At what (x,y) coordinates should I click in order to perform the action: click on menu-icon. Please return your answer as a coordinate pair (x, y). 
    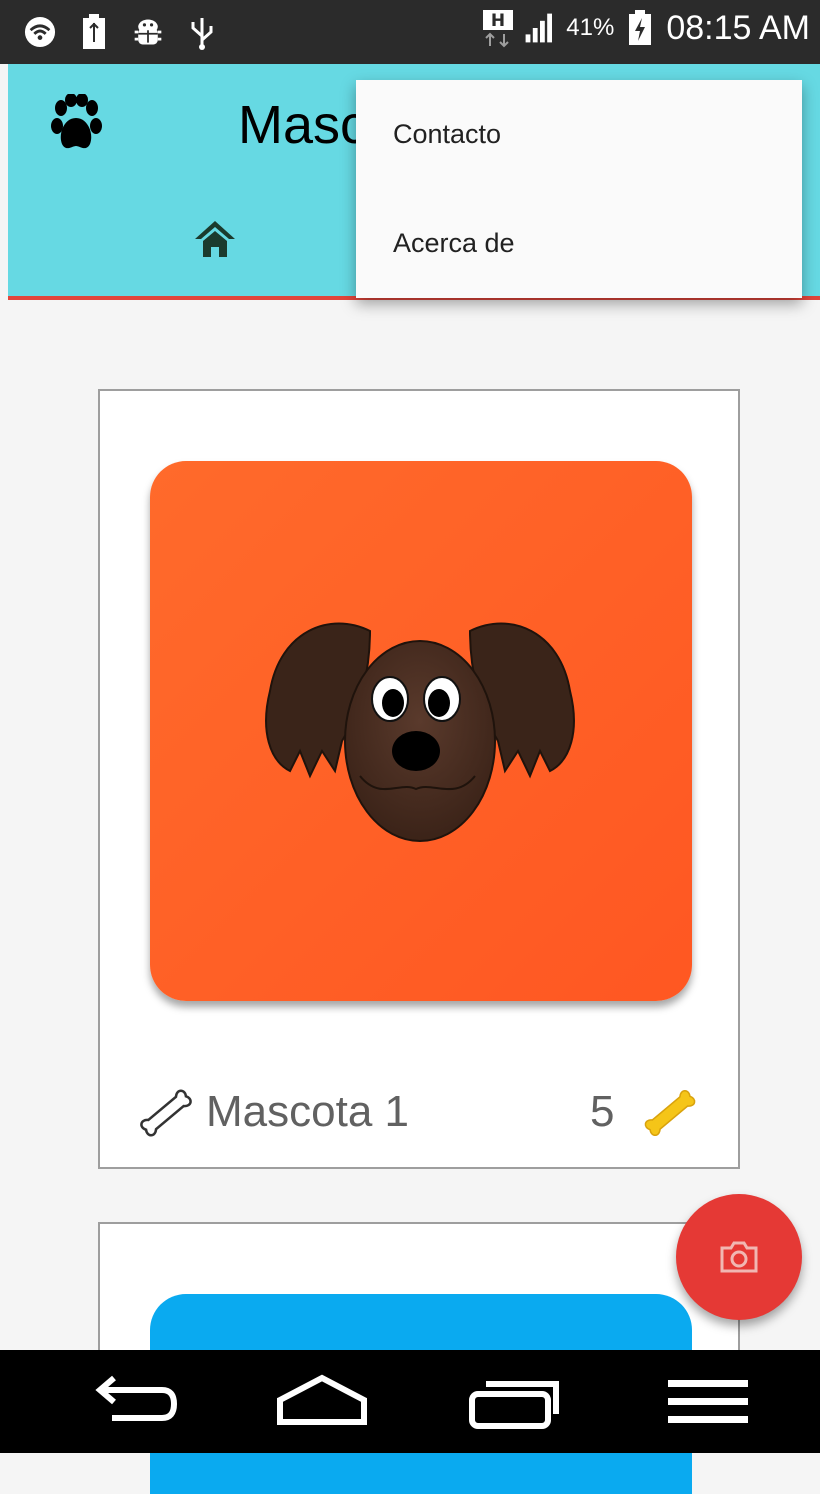
    Looking at the image, I should click on (708, 1401).